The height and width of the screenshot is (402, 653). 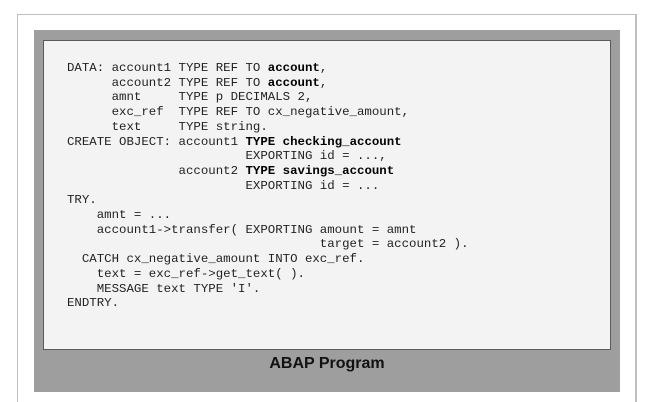 What do you see at coordinates (156, 170) in the screenshot?
I see `code-text: account2` at bounding box center [156, 170].